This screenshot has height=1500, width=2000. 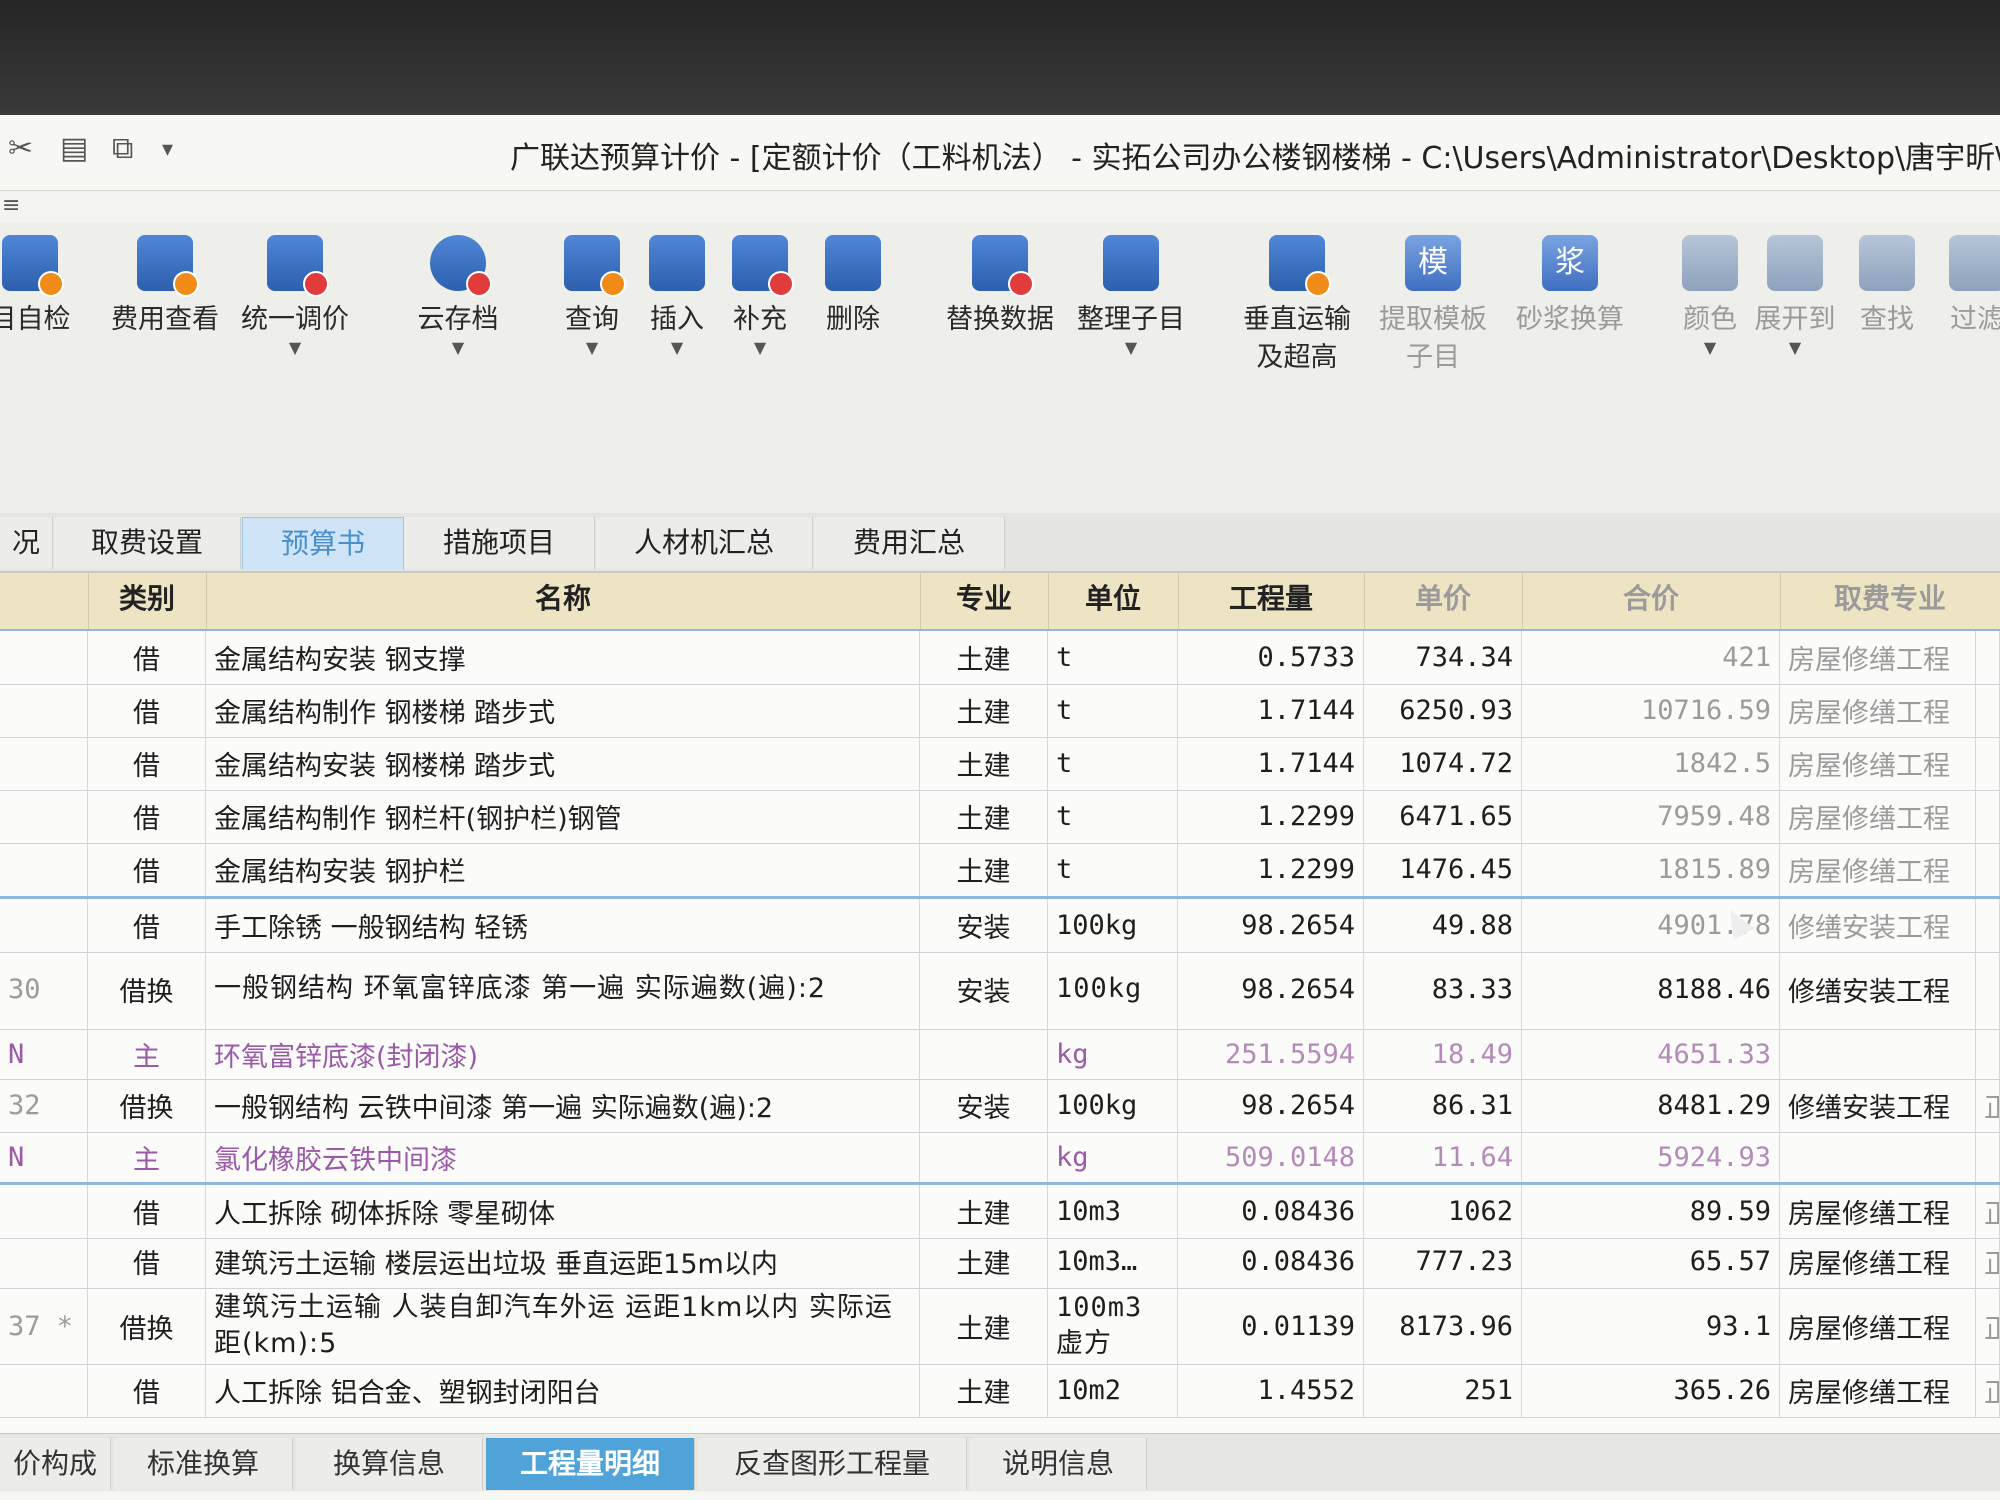 I want to click on cell-total: 365.26, so click(x=1651, y=1390).